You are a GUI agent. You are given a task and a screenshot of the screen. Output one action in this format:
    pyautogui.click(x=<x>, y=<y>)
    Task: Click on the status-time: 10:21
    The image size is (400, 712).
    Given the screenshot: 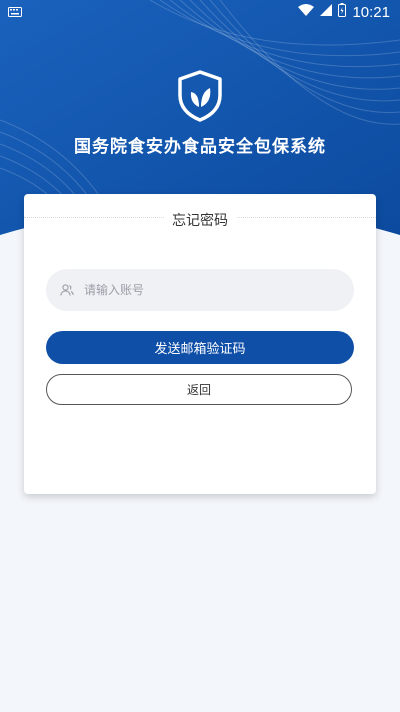 What is the action you would take?
    pyautogui.click(x=371, y=12)
    